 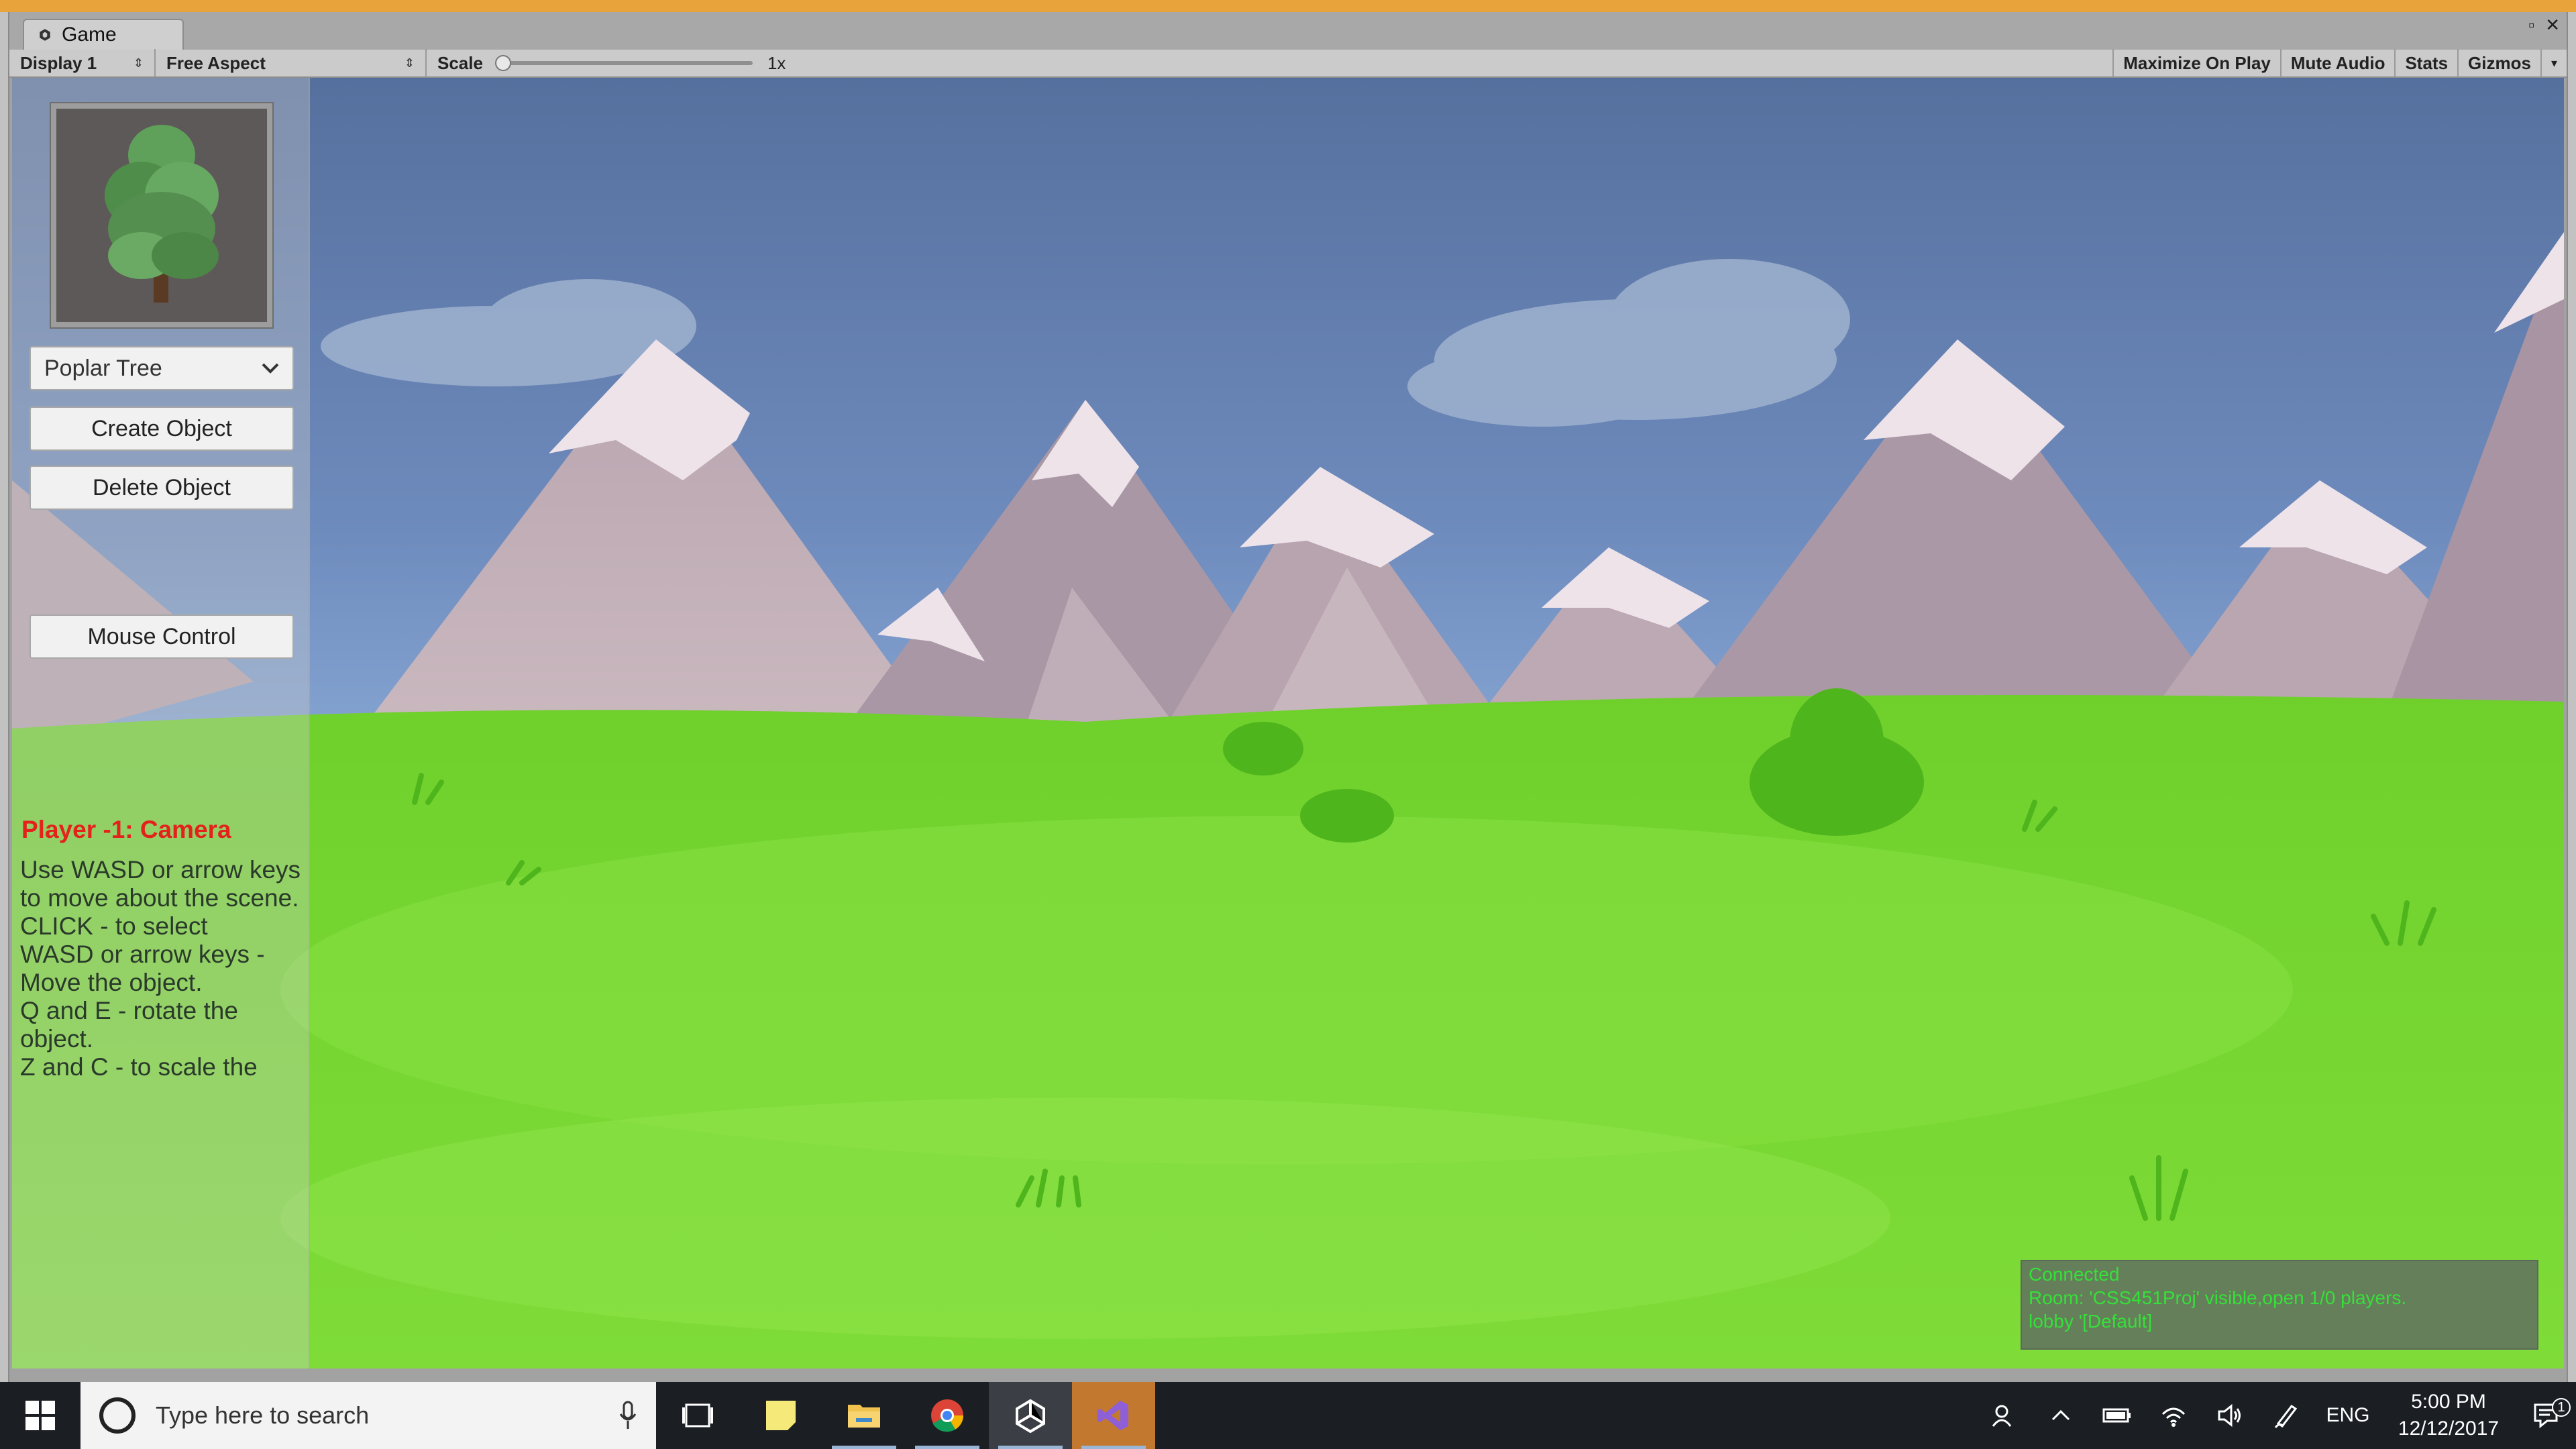 I want to click on chrome-app, so click(x=947, y=1415).